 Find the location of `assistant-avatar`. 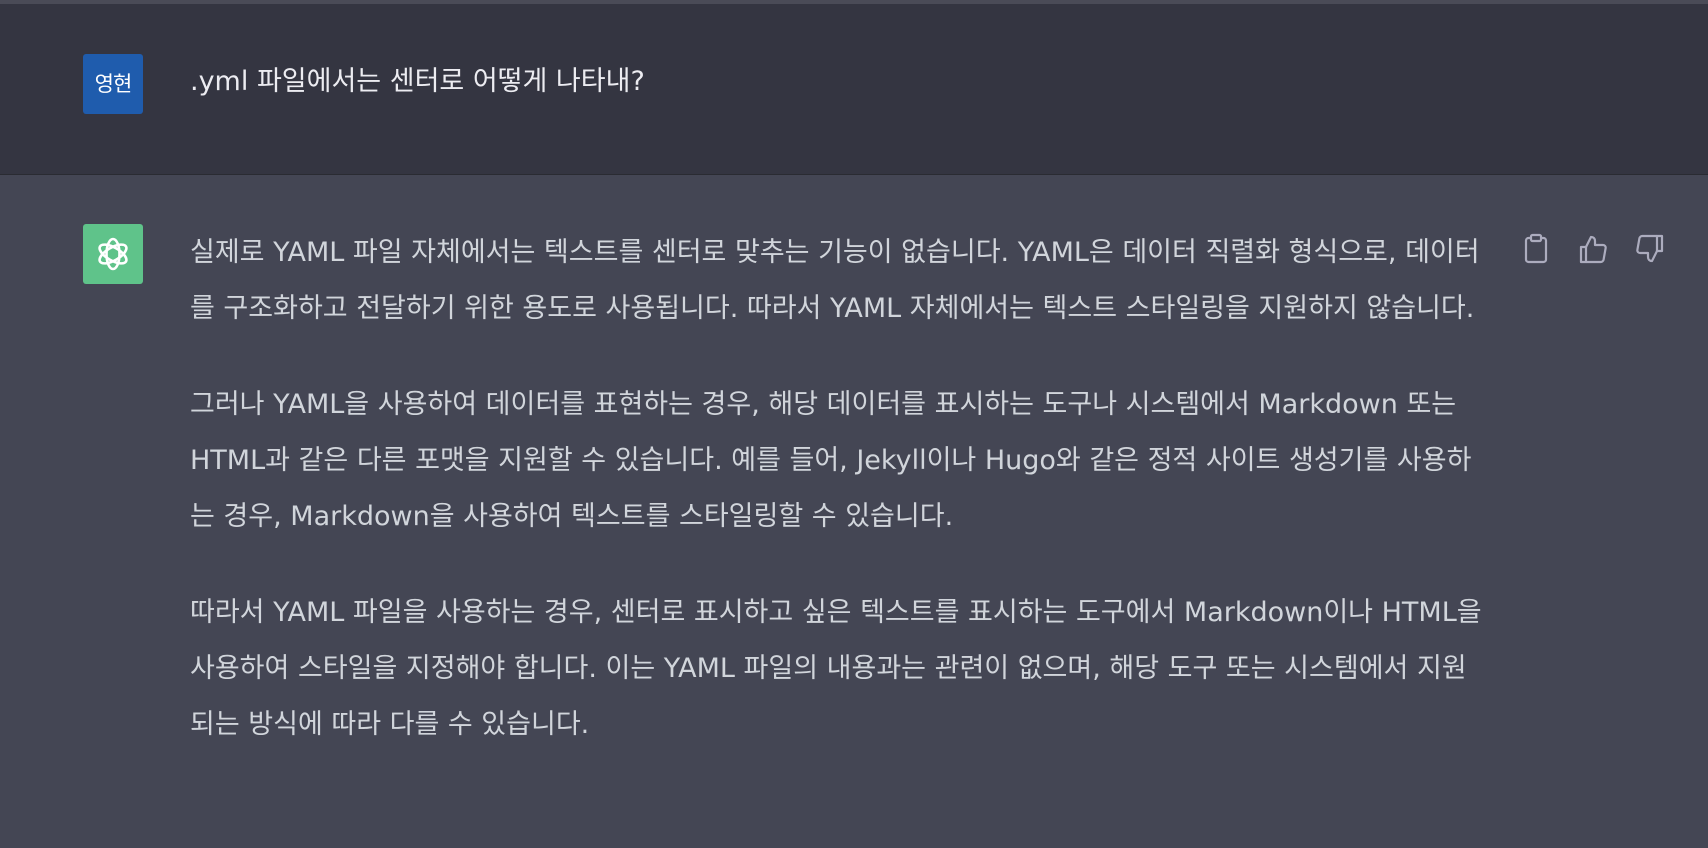

assistant-avatar is located at coordinates (113, 254).